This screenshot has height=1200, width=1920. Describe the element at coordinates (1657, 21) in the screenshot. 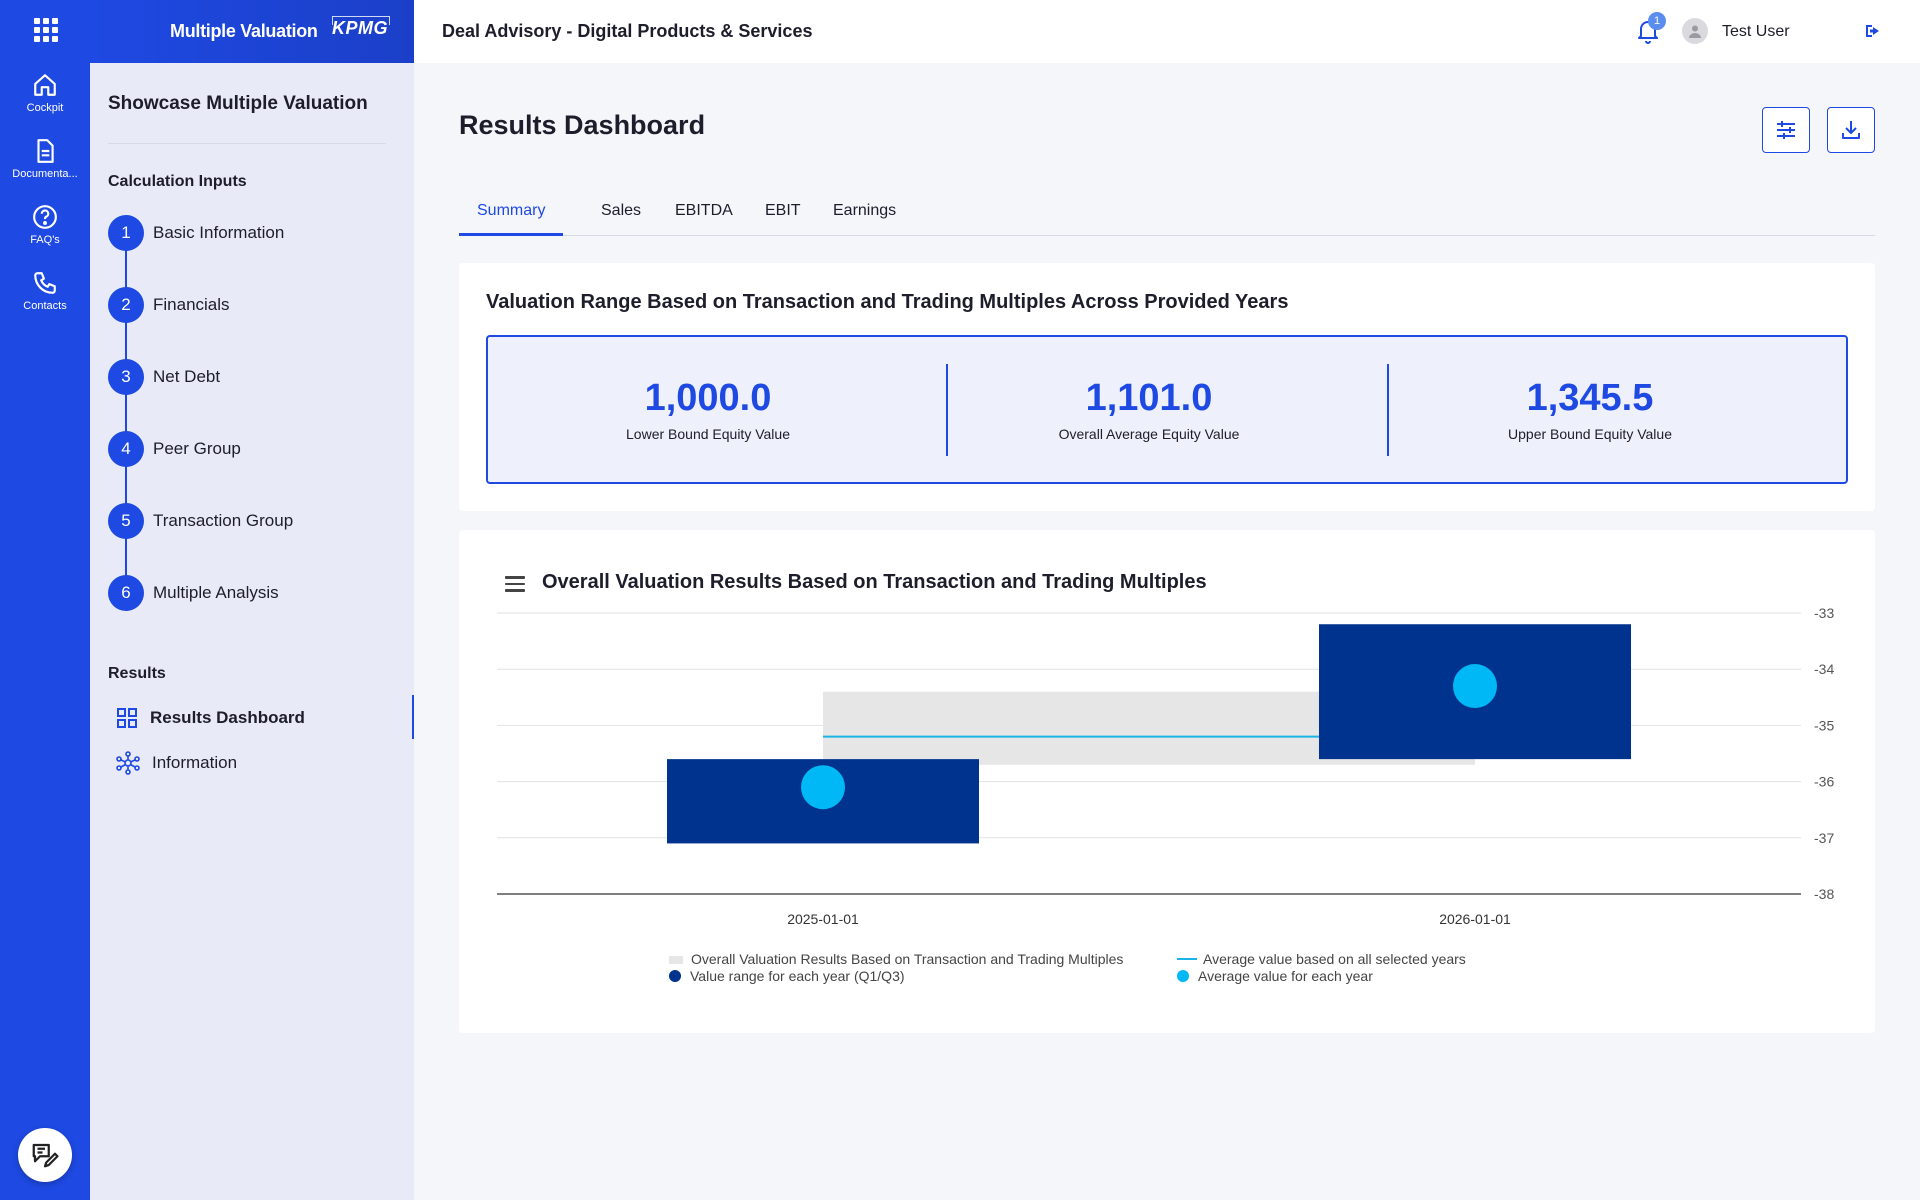

I see `notification-badge: 1` at that location.